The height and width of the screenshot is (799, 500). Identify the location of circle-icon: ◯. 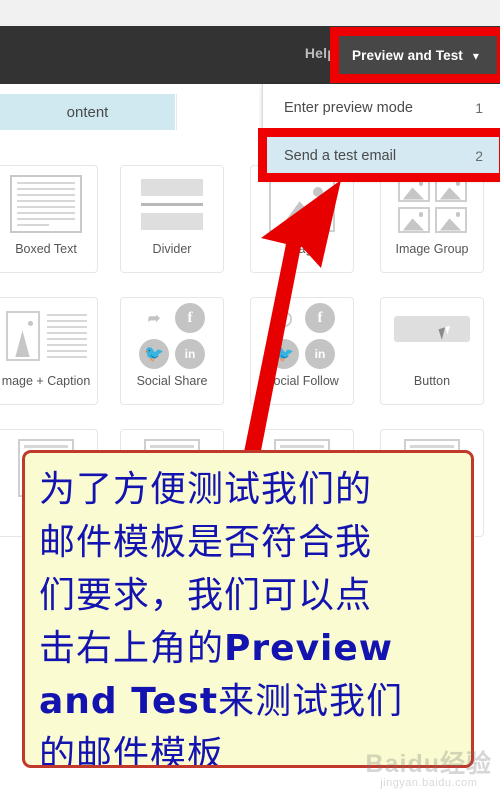
(284, 318).